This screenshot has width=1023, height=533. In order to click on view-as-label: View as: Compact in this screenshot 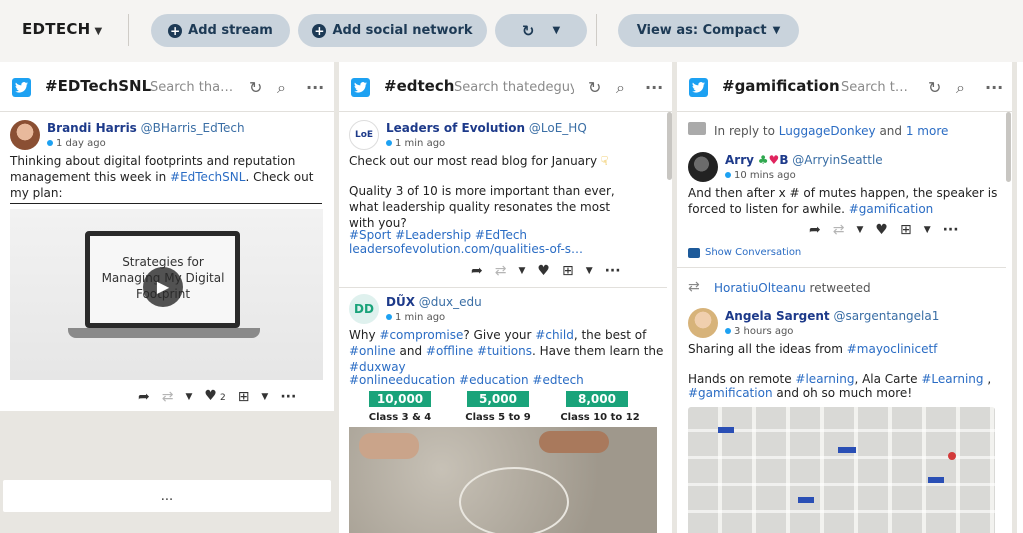, I will do `click(701, 30)`.